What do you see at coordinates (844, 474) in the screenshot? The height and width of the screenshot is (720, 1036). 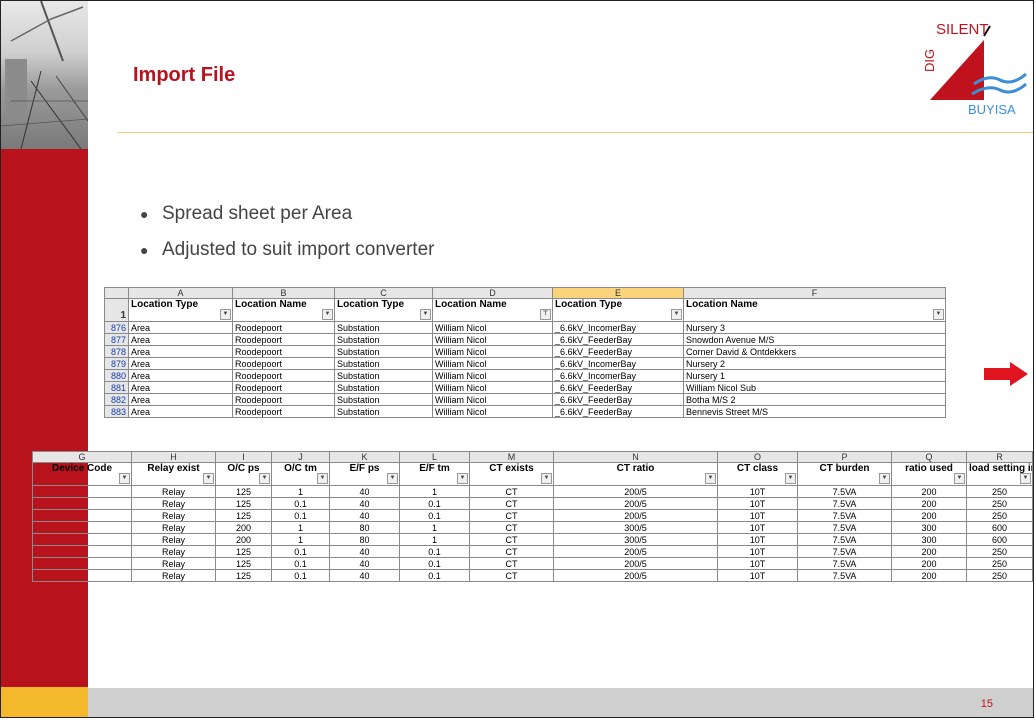 I see `header-cell: CT burden ▼` at bounding box center [844, 474].